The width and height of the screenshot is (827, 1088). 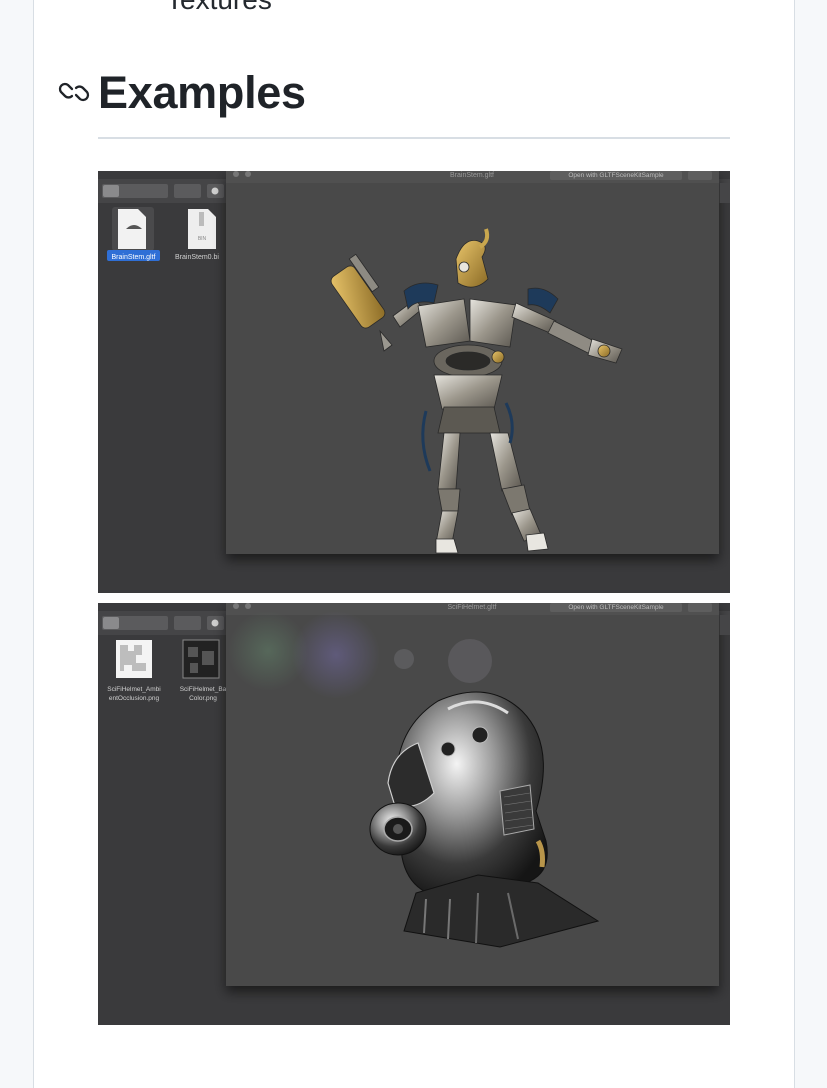 What do you see at coordinates (472, 175) in the screenshot?
I see `window-title: BrainStem.gltf` at bounding box center [472, 175].